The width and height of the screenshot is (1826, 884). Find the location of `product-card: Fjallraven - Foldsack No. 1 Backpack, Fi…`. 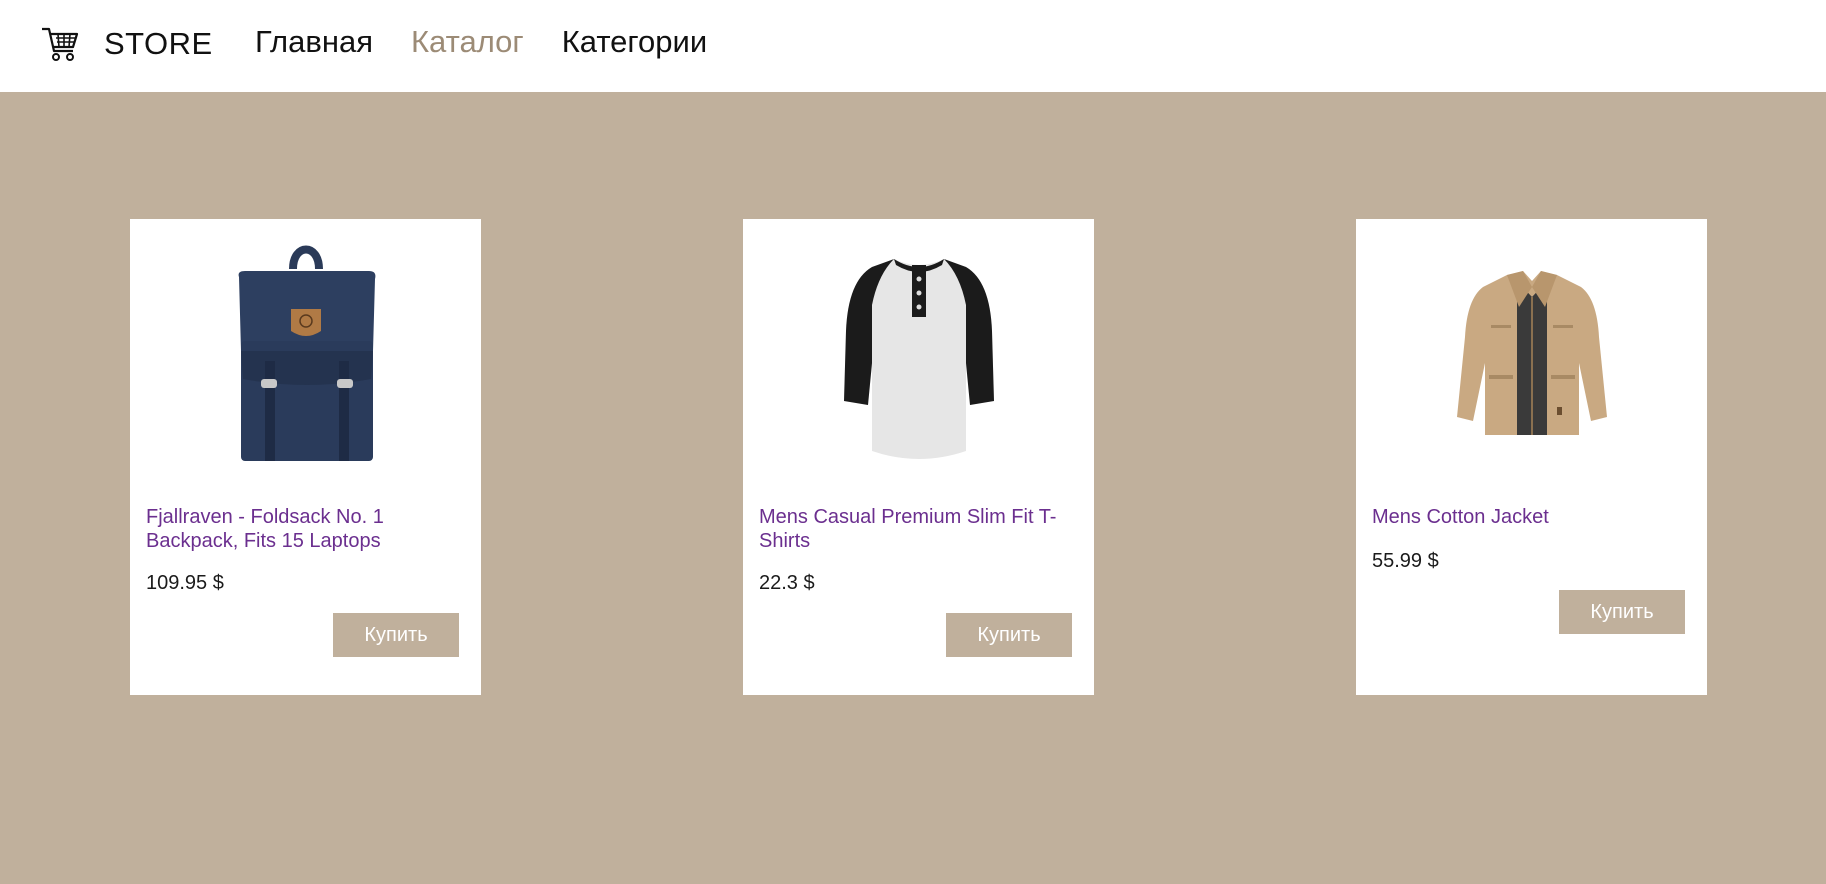

product-card: Fjallraven - Foldsack No. 1 Backpack, Fi… is located at coordinates (305, 457).